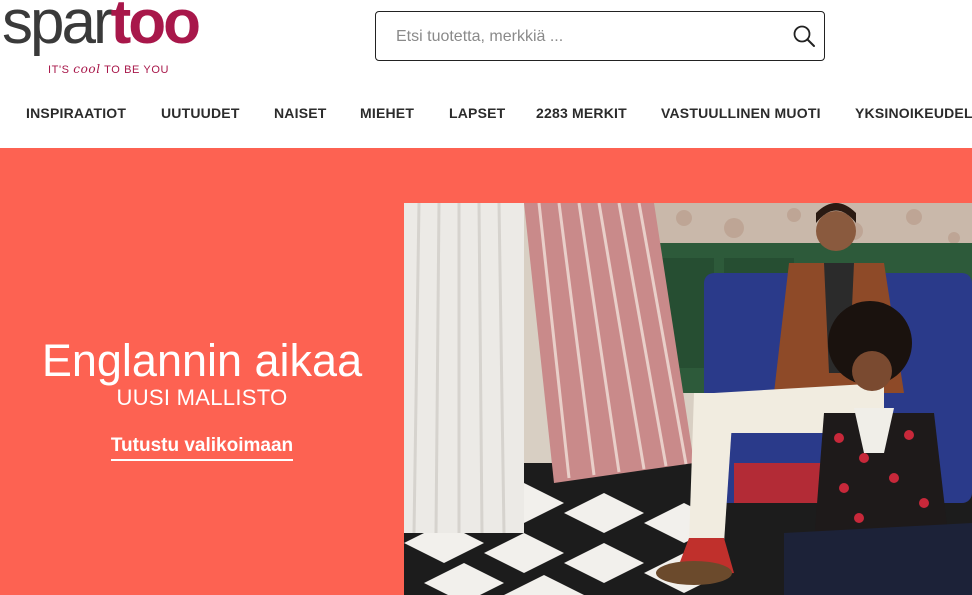 The image size is (972, 595). Describe the element at coordinates (387, 113) in the screenshot. I see `nav-item-miehet: MIEHET` at that location.